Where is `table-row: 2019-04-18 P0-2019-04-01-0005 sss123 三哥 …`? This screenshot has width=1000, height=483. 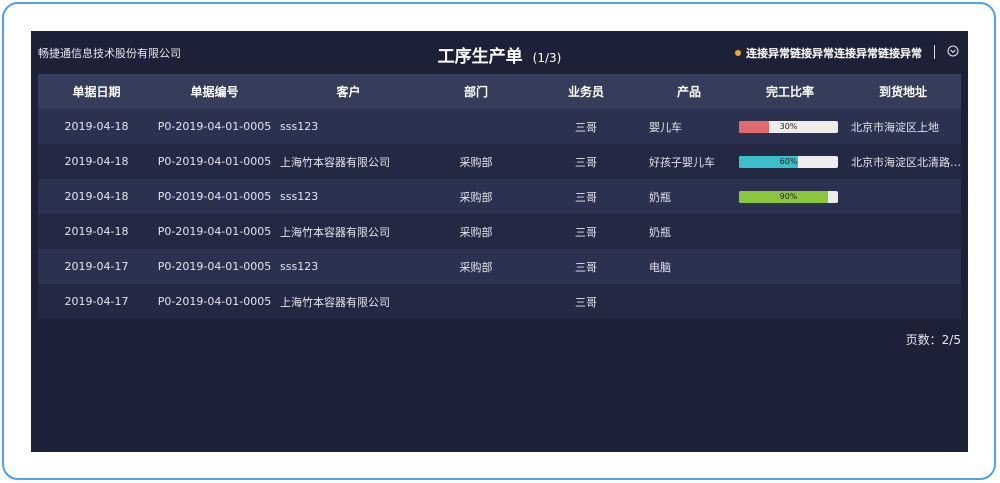 table-row: 2019-04-18 P0-2019-04-01-0005 sss123 三哥 … is located at coordinates (499, 126).